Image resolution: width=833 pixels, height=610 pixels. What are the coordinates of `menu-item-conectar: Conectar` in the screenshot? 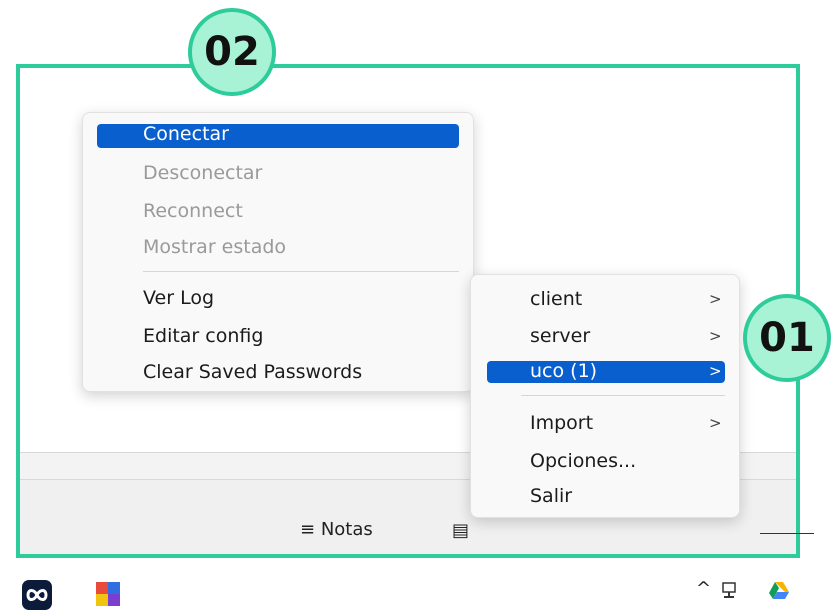 It's located at (186, 134).